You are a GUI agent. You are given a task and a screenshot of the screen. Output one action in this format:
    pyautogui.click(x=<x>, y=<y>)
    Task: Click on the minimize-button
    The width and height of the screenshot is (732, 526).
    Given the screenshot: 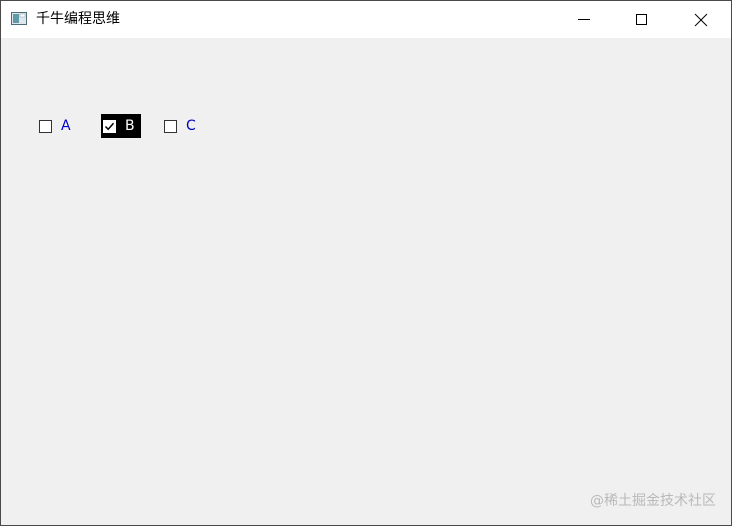 What is the action you would take?
    pyautogui.click(x=584, y=19)
    